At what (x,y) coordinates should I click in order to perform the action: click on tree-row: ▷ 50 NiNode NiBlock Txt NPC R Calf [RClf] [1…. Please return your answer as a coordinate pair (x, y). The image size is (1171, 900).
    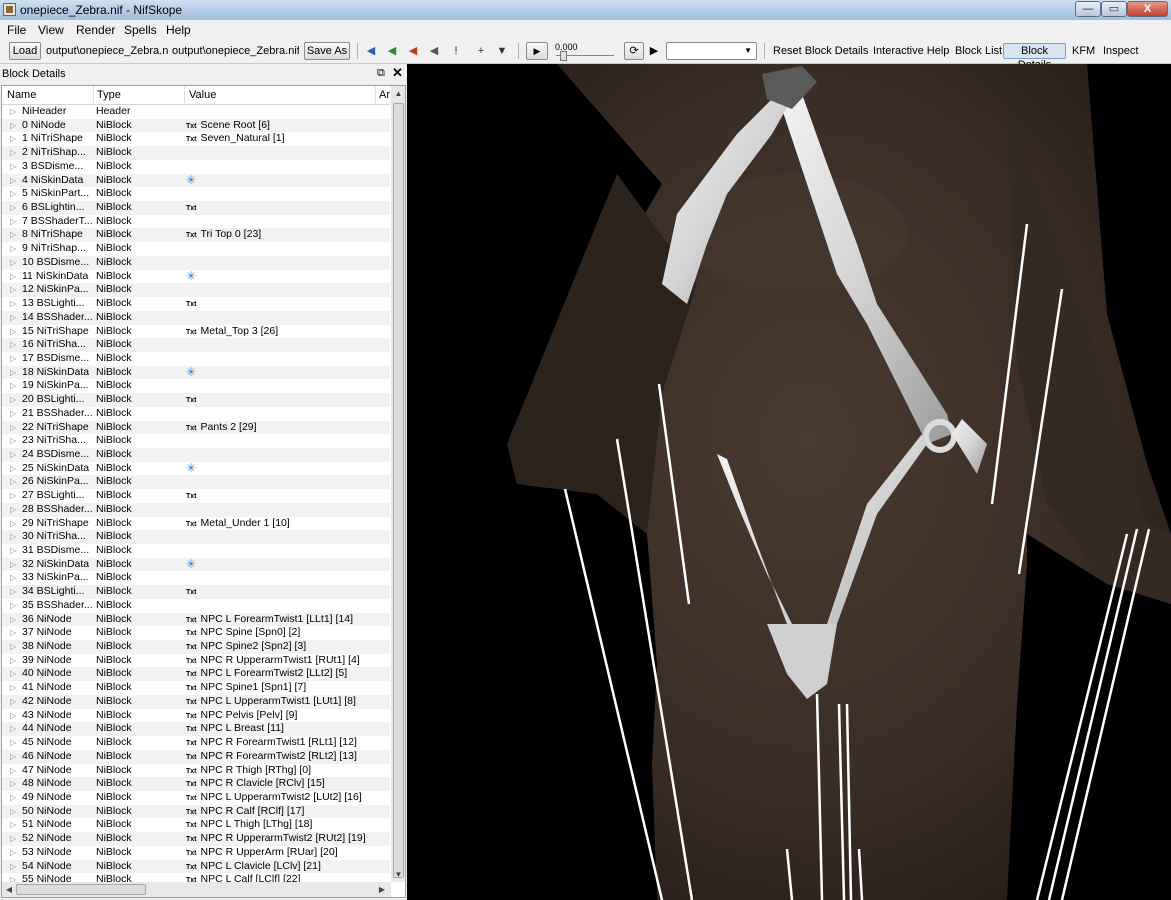
    Looking at the image, I should click on (196, 811).